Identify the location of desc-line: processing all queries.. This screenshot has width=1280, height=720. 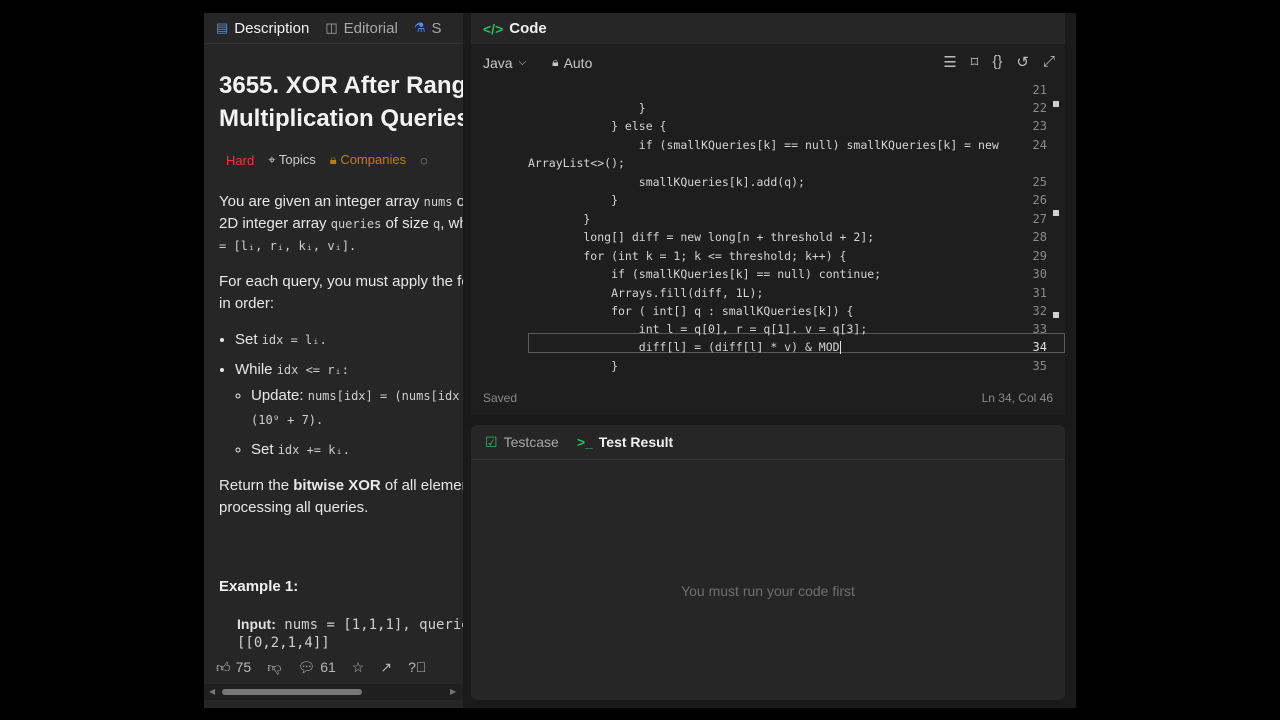
(294, 507).